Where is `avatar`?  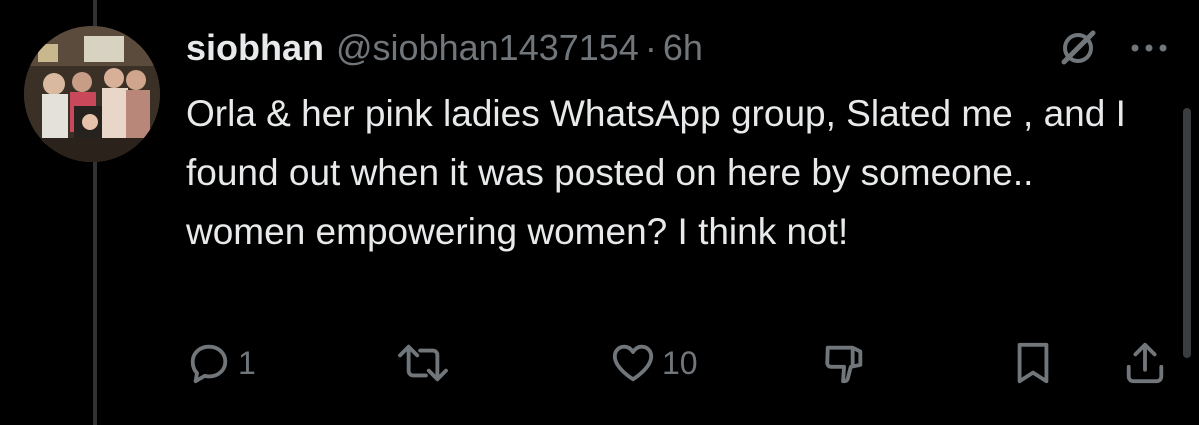
avatar is located at coordinates (92, 94).